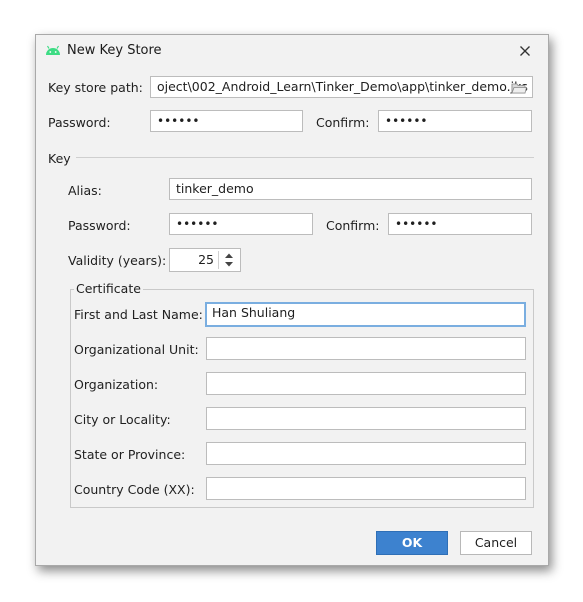 The image size is (583, 602). What do you see at coordinates (455, 121) in the screenshot?
I see `keystore-confirm-input: ••••••` at bounding box center [455, 121].